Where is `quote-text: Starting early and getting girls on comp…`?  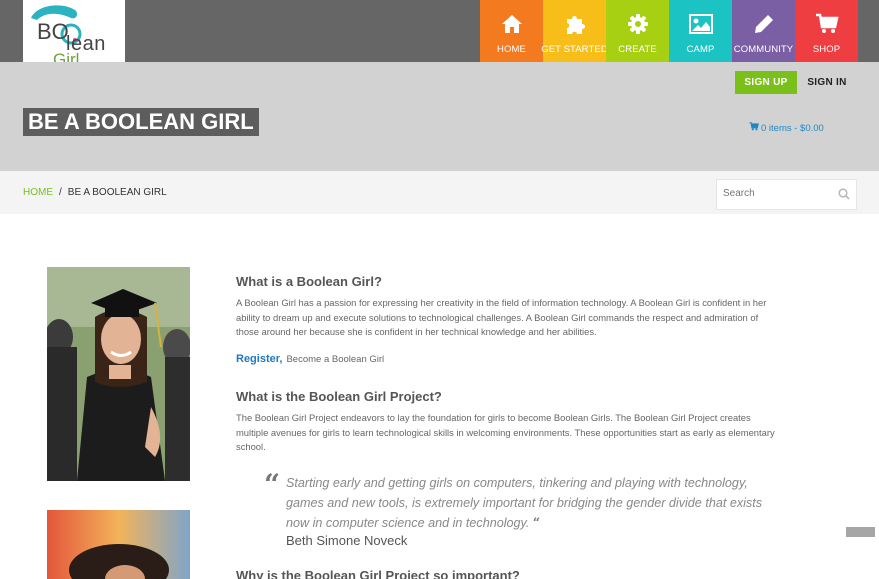
quote-text: Starting early and getting girls on comp… is located at coordinates (536, 504).